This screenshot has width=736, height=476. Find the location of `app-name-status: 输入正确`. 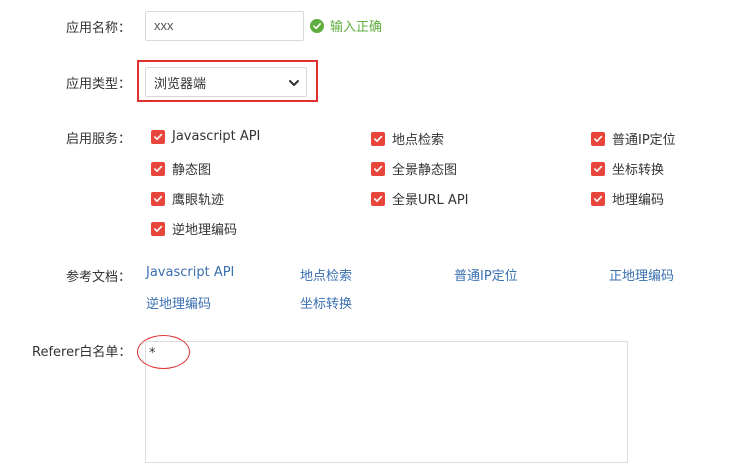

app-name-status: 输入正确 is located at coordinates (346, 25).